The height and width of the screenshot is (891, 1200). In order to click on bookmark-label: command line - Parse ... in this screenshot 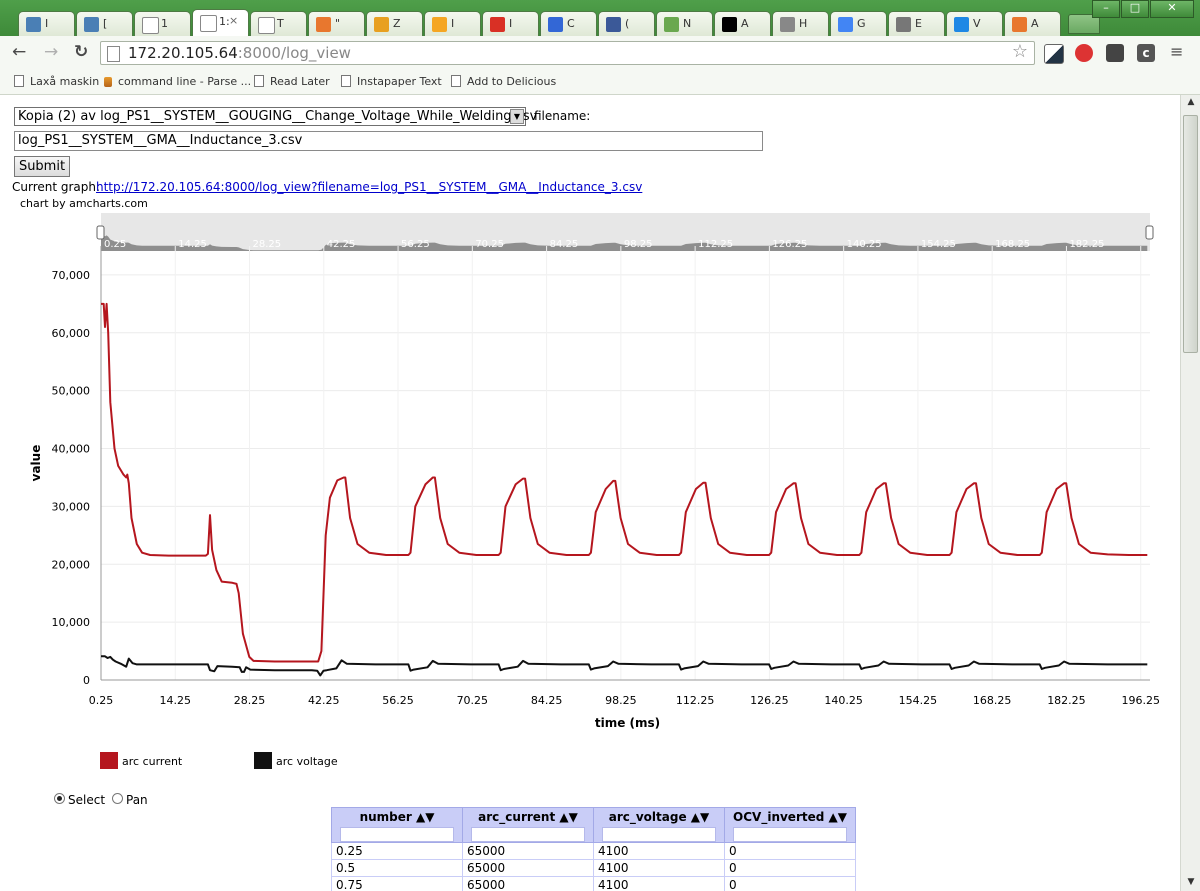, I will do `click(185, 81)`.